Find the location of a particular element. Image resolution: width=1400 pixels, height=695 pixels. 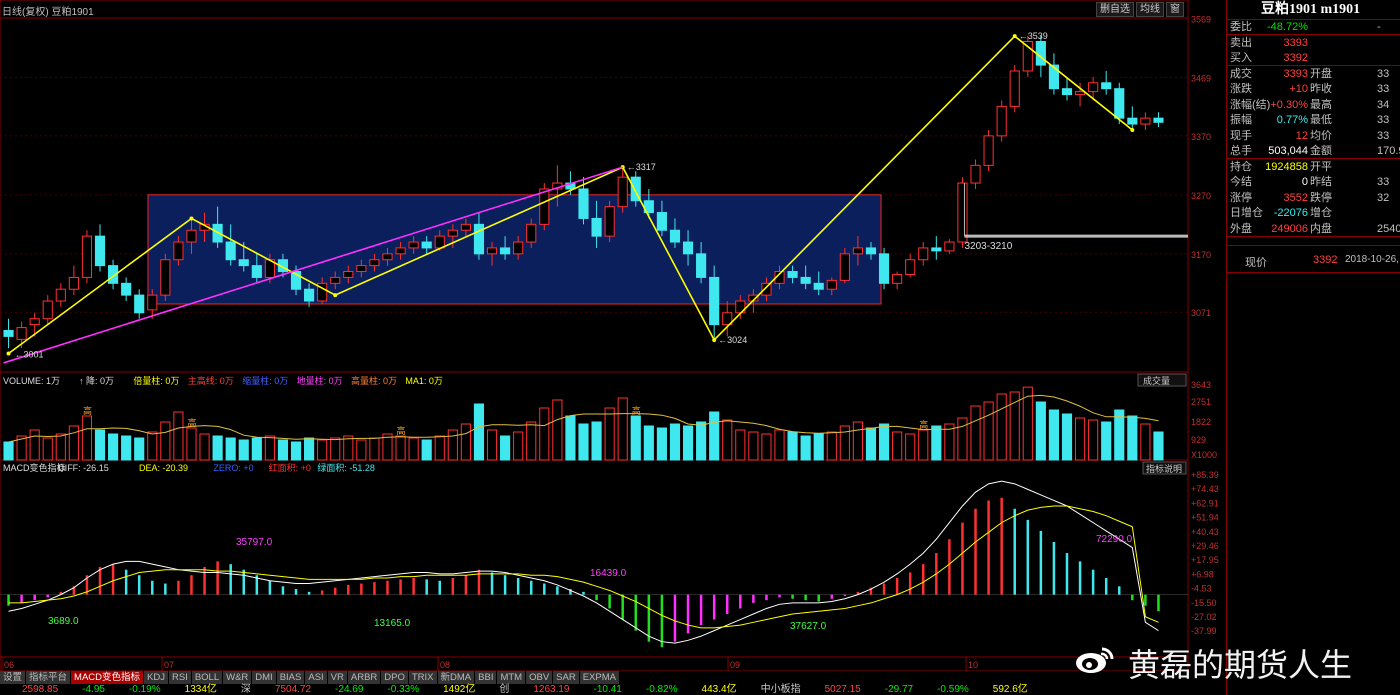

quote-label: 总手 is located at coordinates (1241, 151).